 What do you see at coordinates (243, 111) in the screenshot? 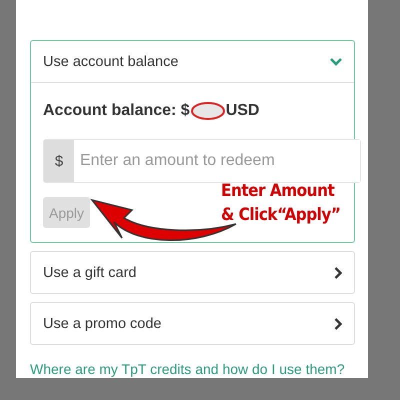
I see `currency-label: USD` at bounding box center [243, 111].